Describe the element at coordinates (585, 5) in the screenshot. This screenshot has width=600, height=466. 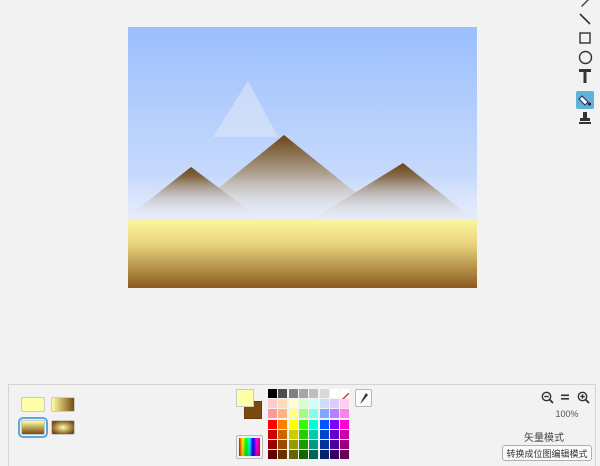
I see `reshape-icon` at that location.